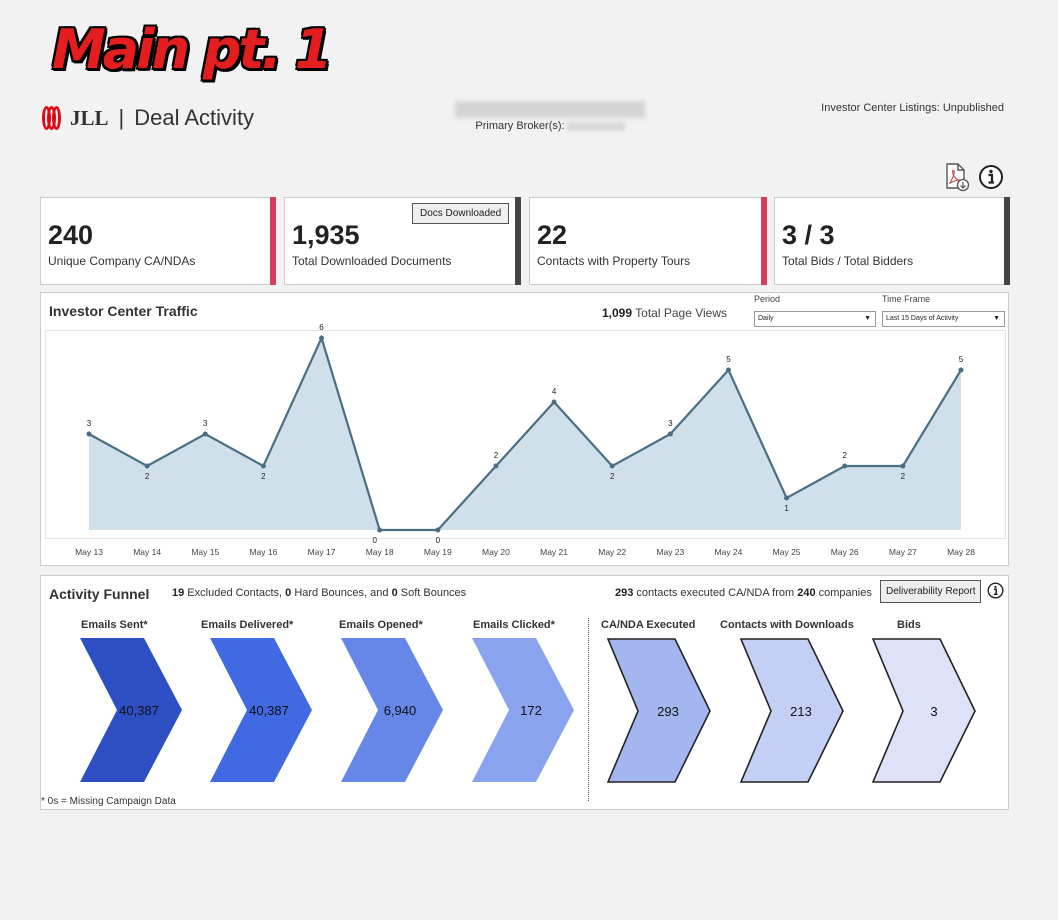  What do you see at coordinates (194, 117) in the screenshot?
I see `page-title: Deal Activity` at bounding box center [194, 117].